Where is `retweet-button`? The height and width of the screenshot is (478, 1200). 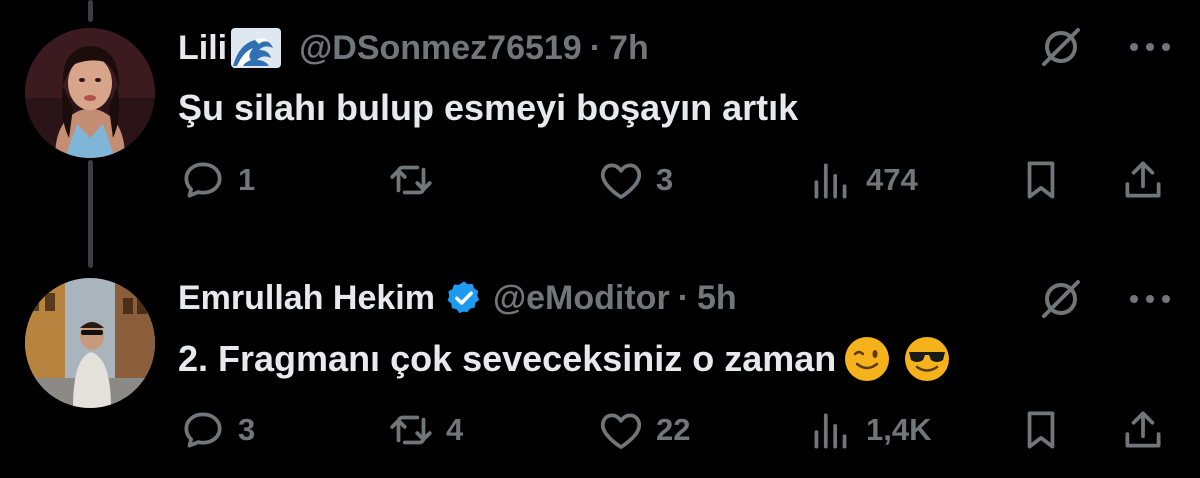
retweet-button is located at coordinates (416, 180).